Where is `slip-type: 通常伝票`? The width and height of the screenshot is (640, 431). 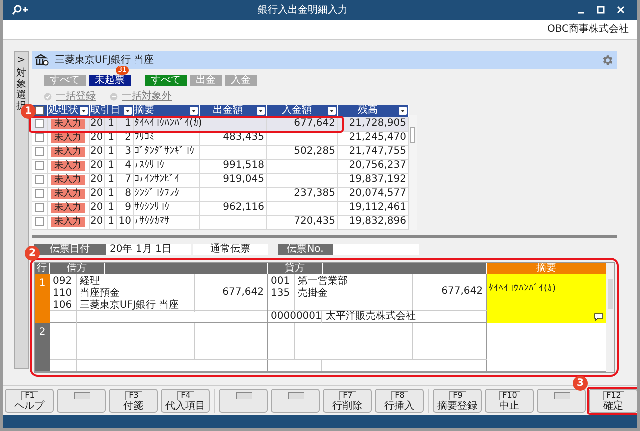 slip-type: 通常伝票 is located at coordinates (230, 249).